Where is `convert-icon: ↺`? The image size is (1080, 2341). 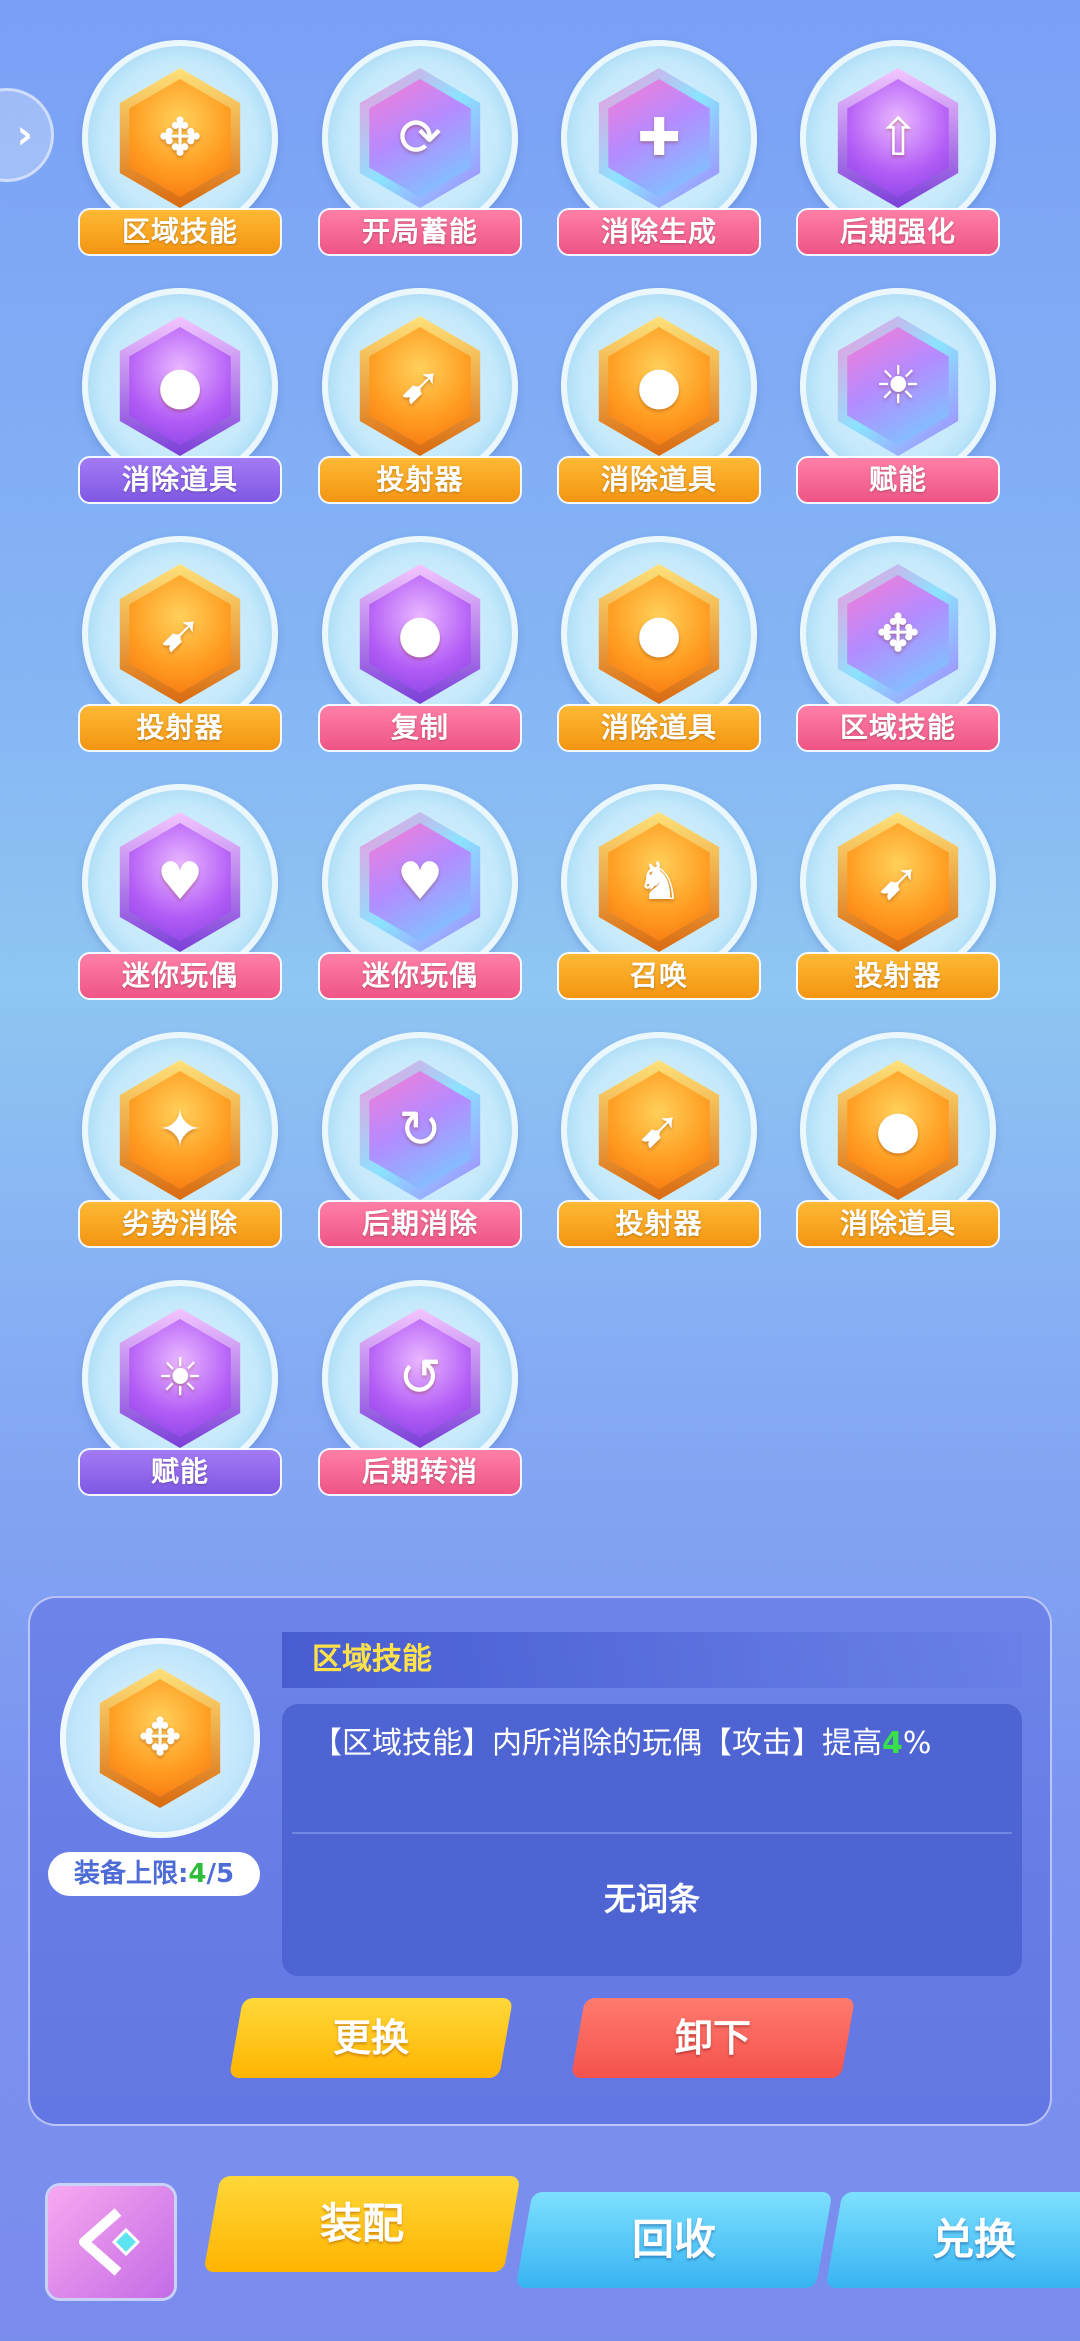
convert-icon: ↺ is located at coordinates (420, 1378).